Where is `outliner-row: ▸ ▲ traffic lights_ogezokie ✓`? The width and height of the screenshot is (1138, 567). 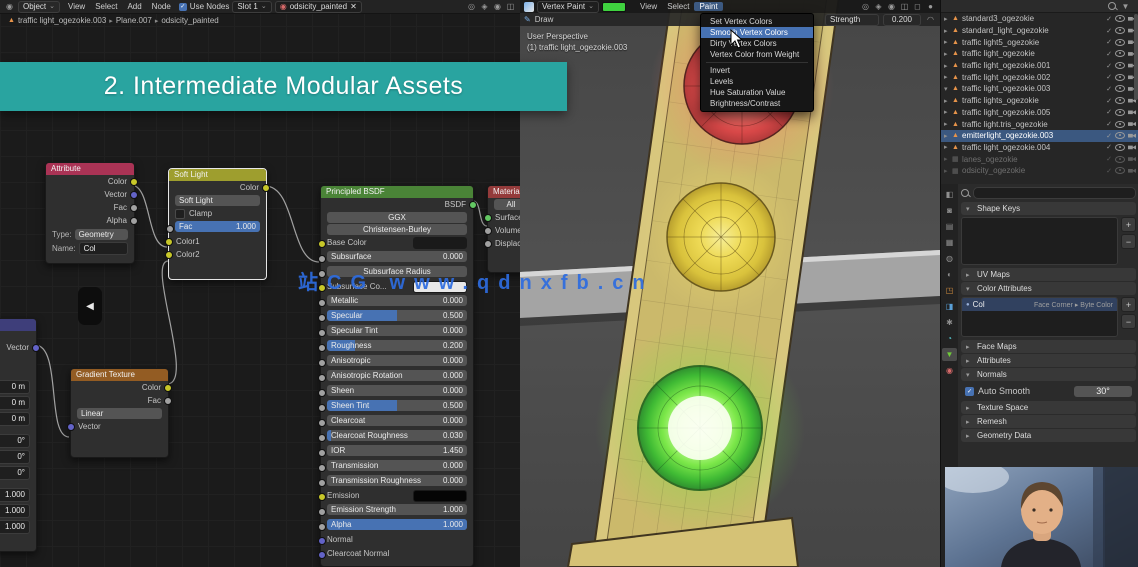
outliner-row: ▸ ▲ traffic lights_ogezokie ✓ is located at coordinates (1039, 101).